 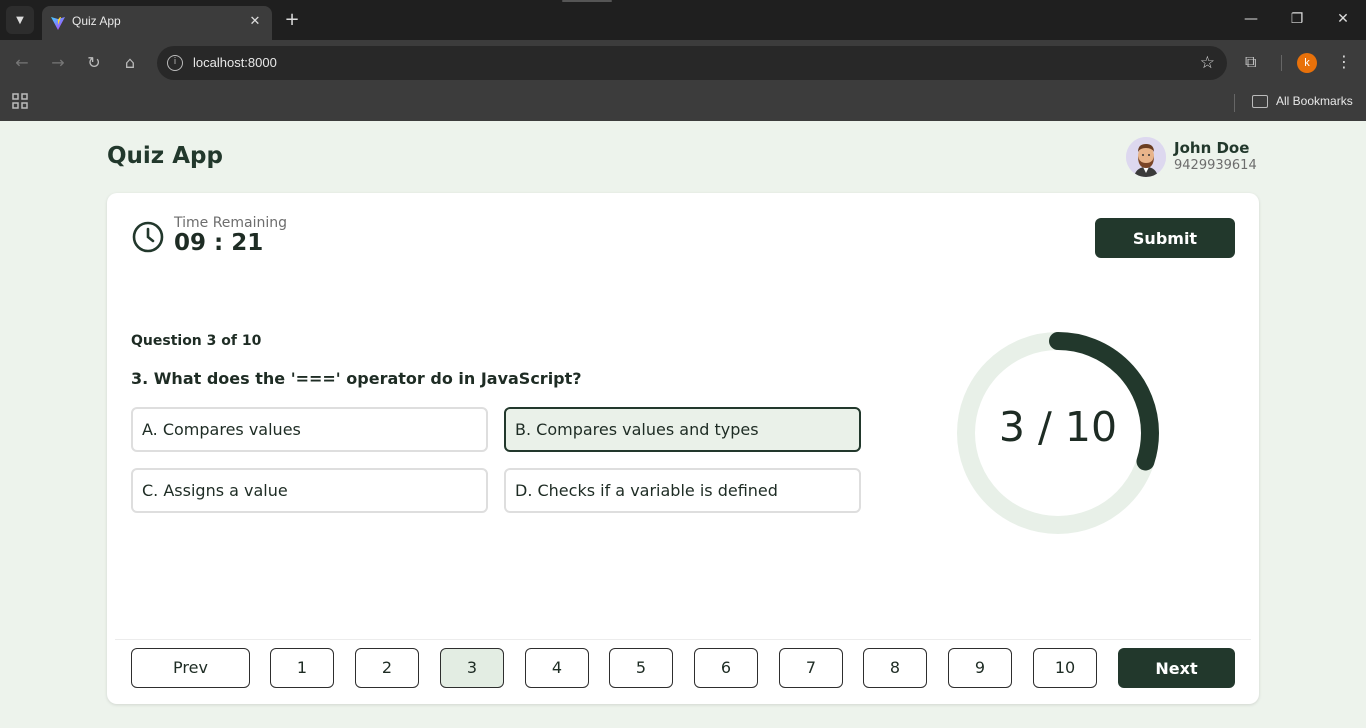 What do you see at coordinates (682, 429) in the screenshot?
I see `option-b: B. Compares values and types` at bounding box center [682, 429].